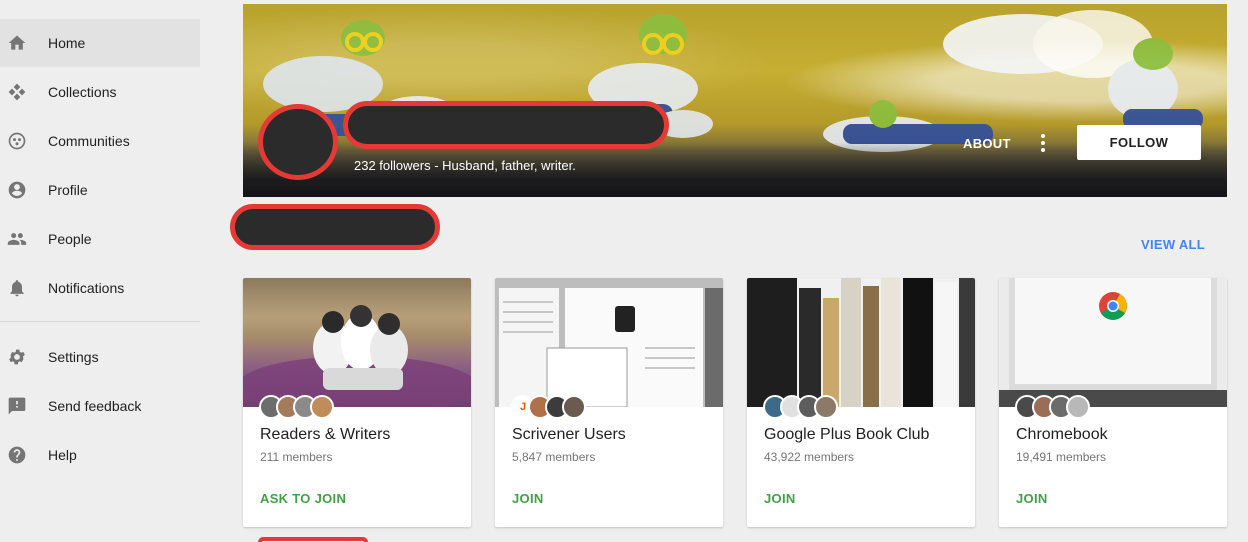 The image size is (1248, 542). I want to click on sidebar-divider, so click(100, 321).